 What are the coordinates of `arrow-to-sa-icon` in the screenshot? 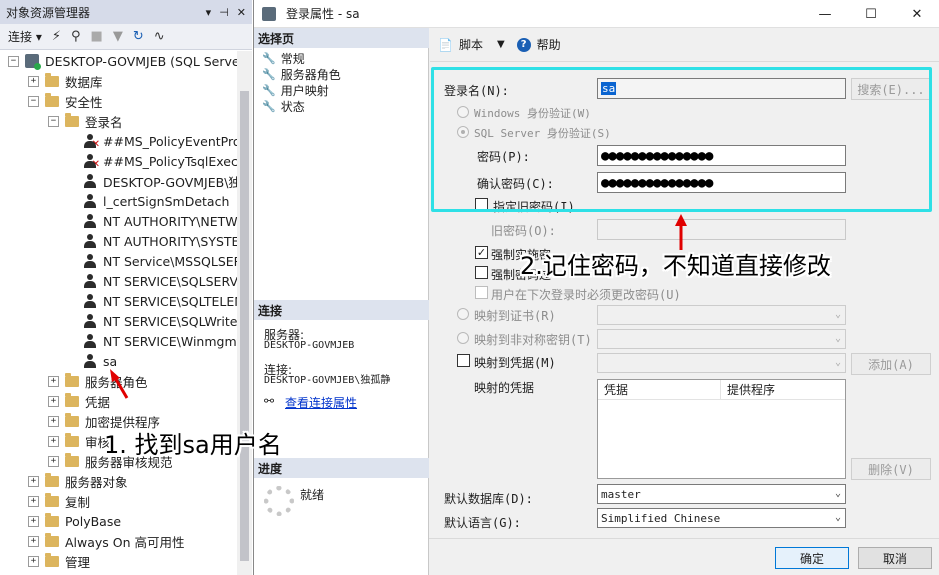 It's located at (119, 384).